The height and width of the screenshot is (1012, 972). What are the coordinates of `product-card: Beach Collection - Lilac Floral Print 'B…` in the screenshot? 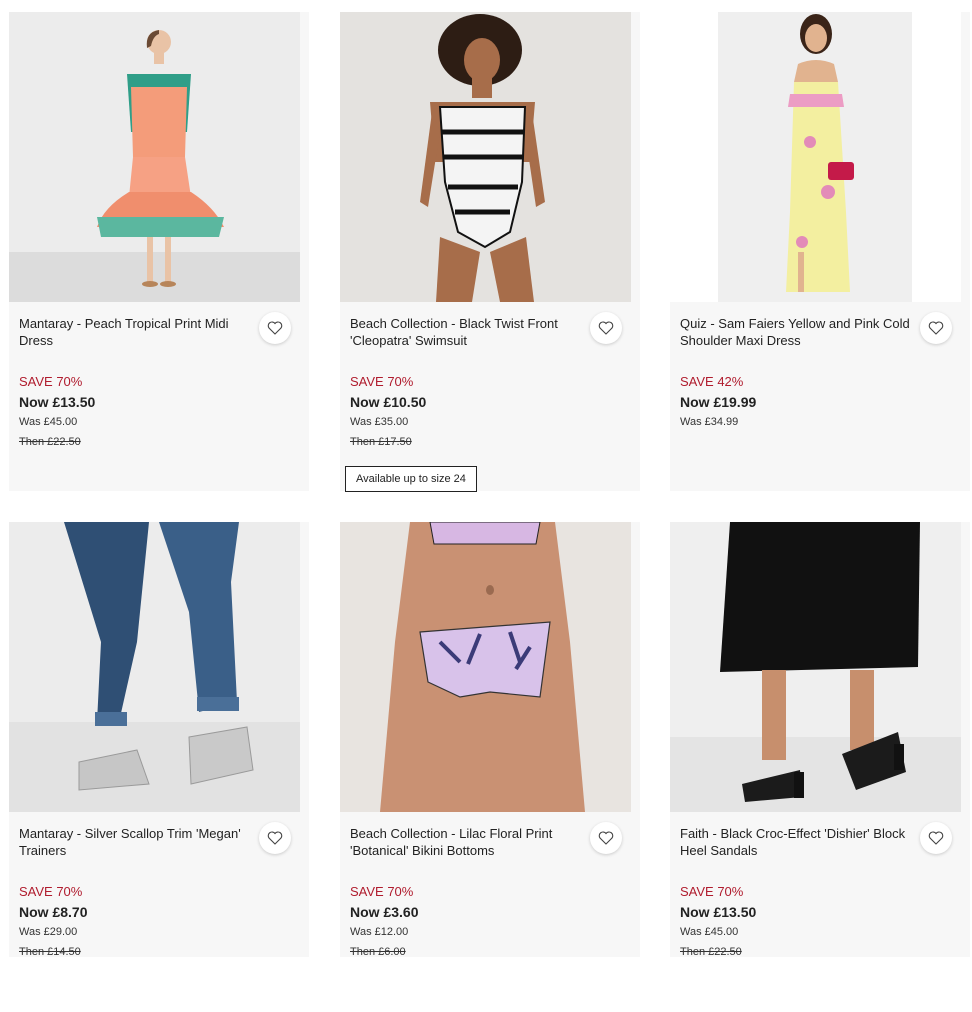 It's located at (490, 740).